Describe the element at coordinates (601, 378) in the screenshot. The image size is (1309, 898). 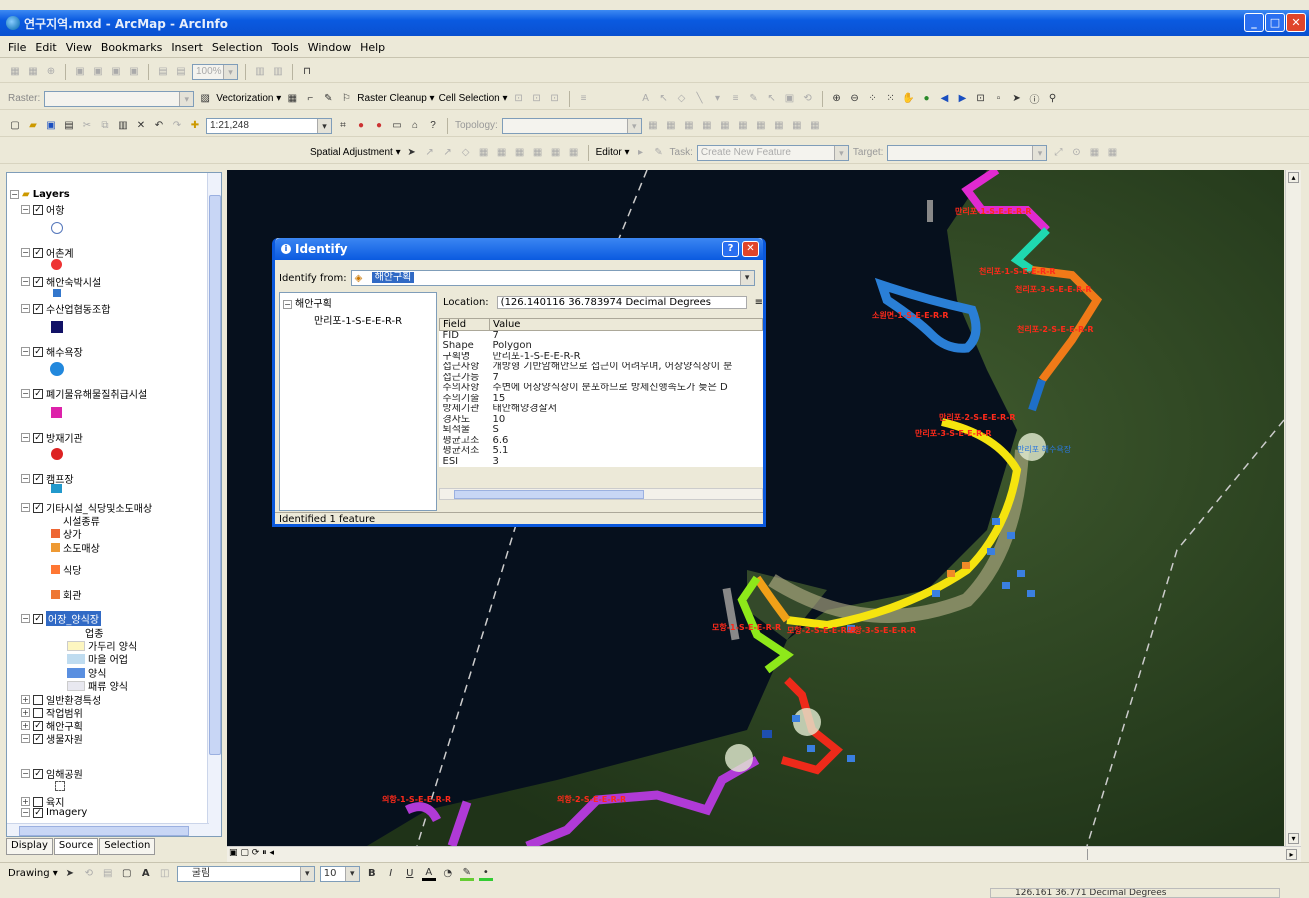
I see `table-row: 접근가능 7` at that location.